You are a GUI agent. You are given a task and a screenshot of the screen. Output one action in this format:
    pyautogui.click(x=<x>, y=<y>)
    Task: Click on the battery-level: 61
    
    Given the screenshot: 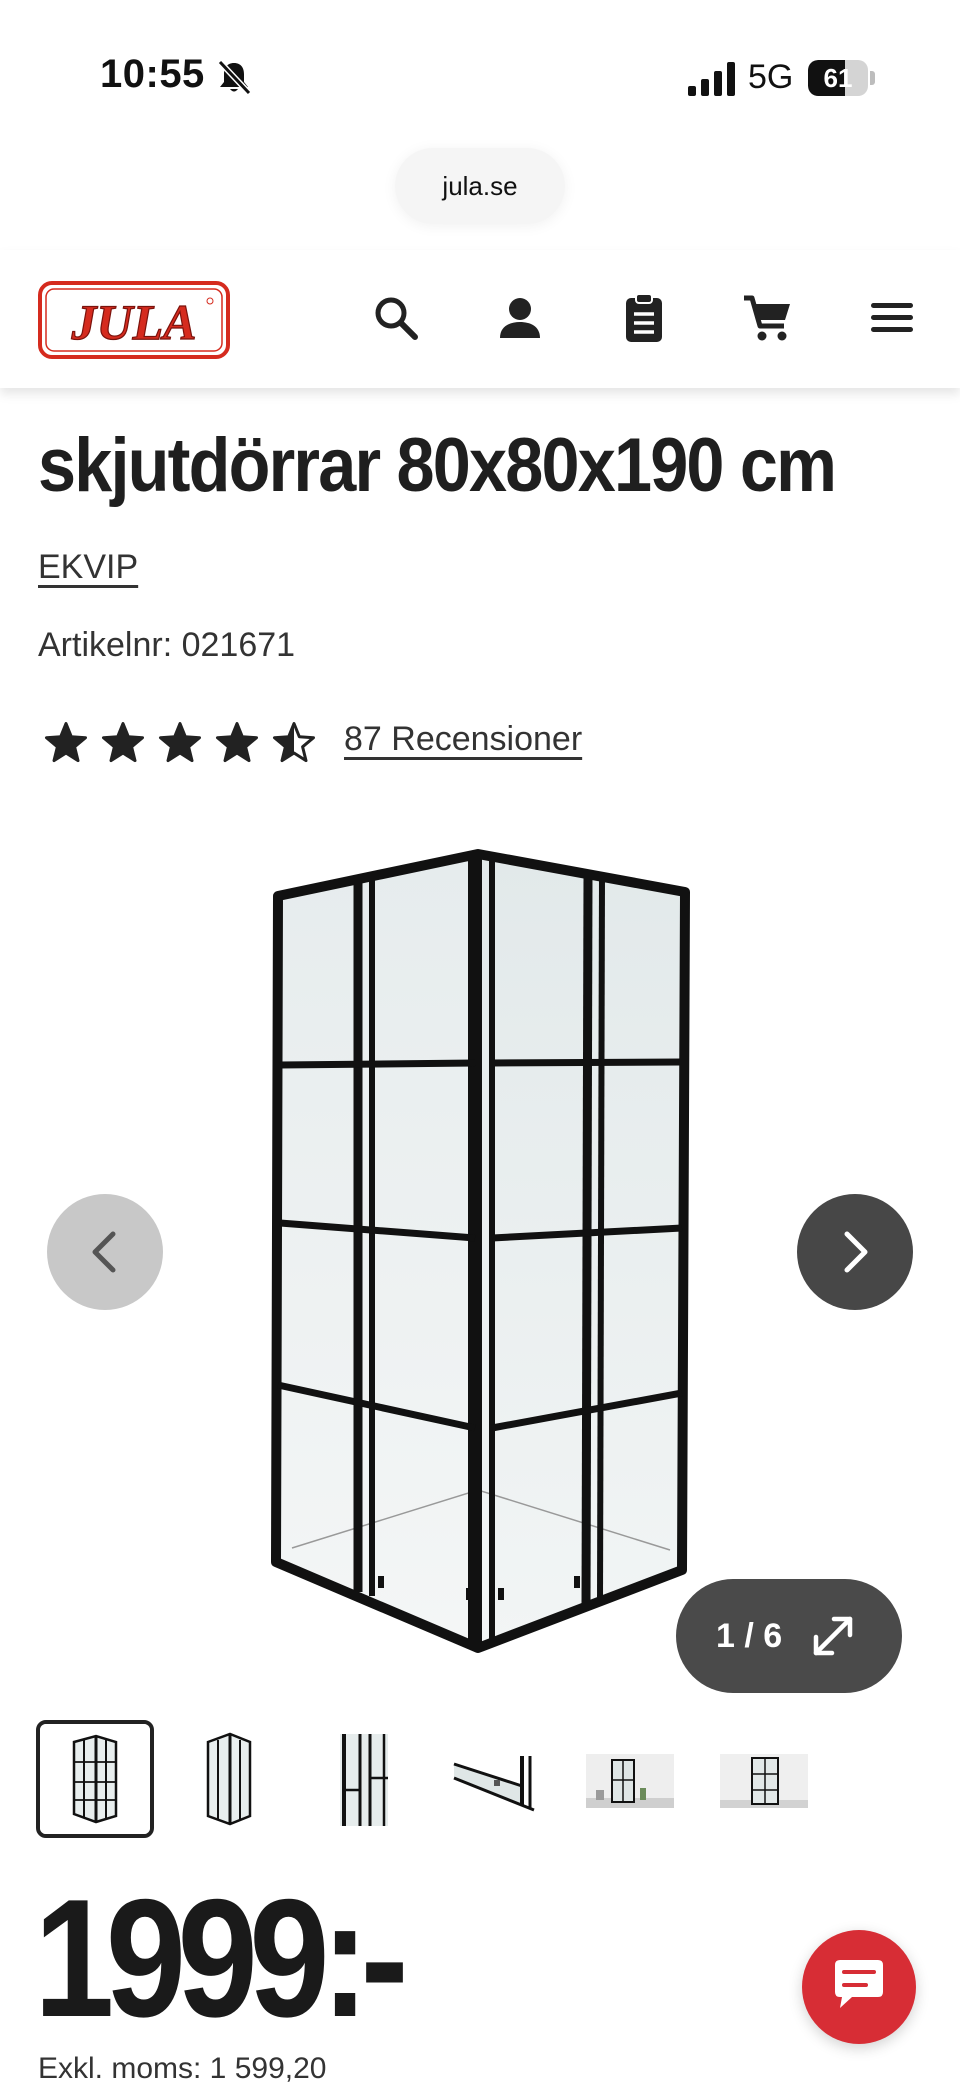 What is the action you would take?
    pyautogui.click(x=838, y=78)
    